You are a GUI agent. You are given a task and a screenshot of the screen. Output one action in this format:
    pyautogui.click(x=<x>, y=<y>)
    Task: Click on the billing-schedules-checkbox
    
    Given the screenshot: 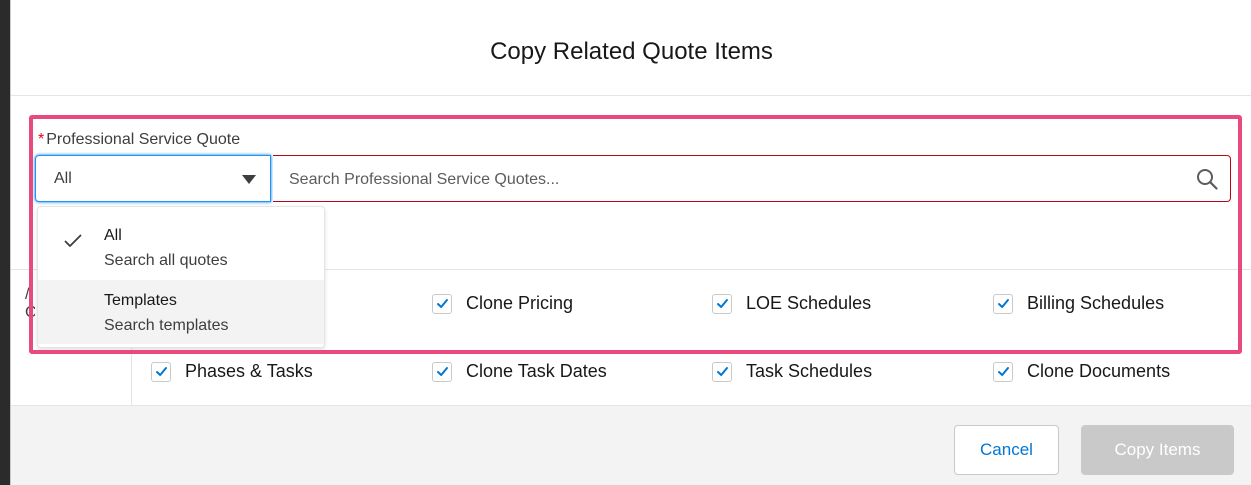 What is the action you would take?
    pyautogui.click(x=1003, y=303)
    